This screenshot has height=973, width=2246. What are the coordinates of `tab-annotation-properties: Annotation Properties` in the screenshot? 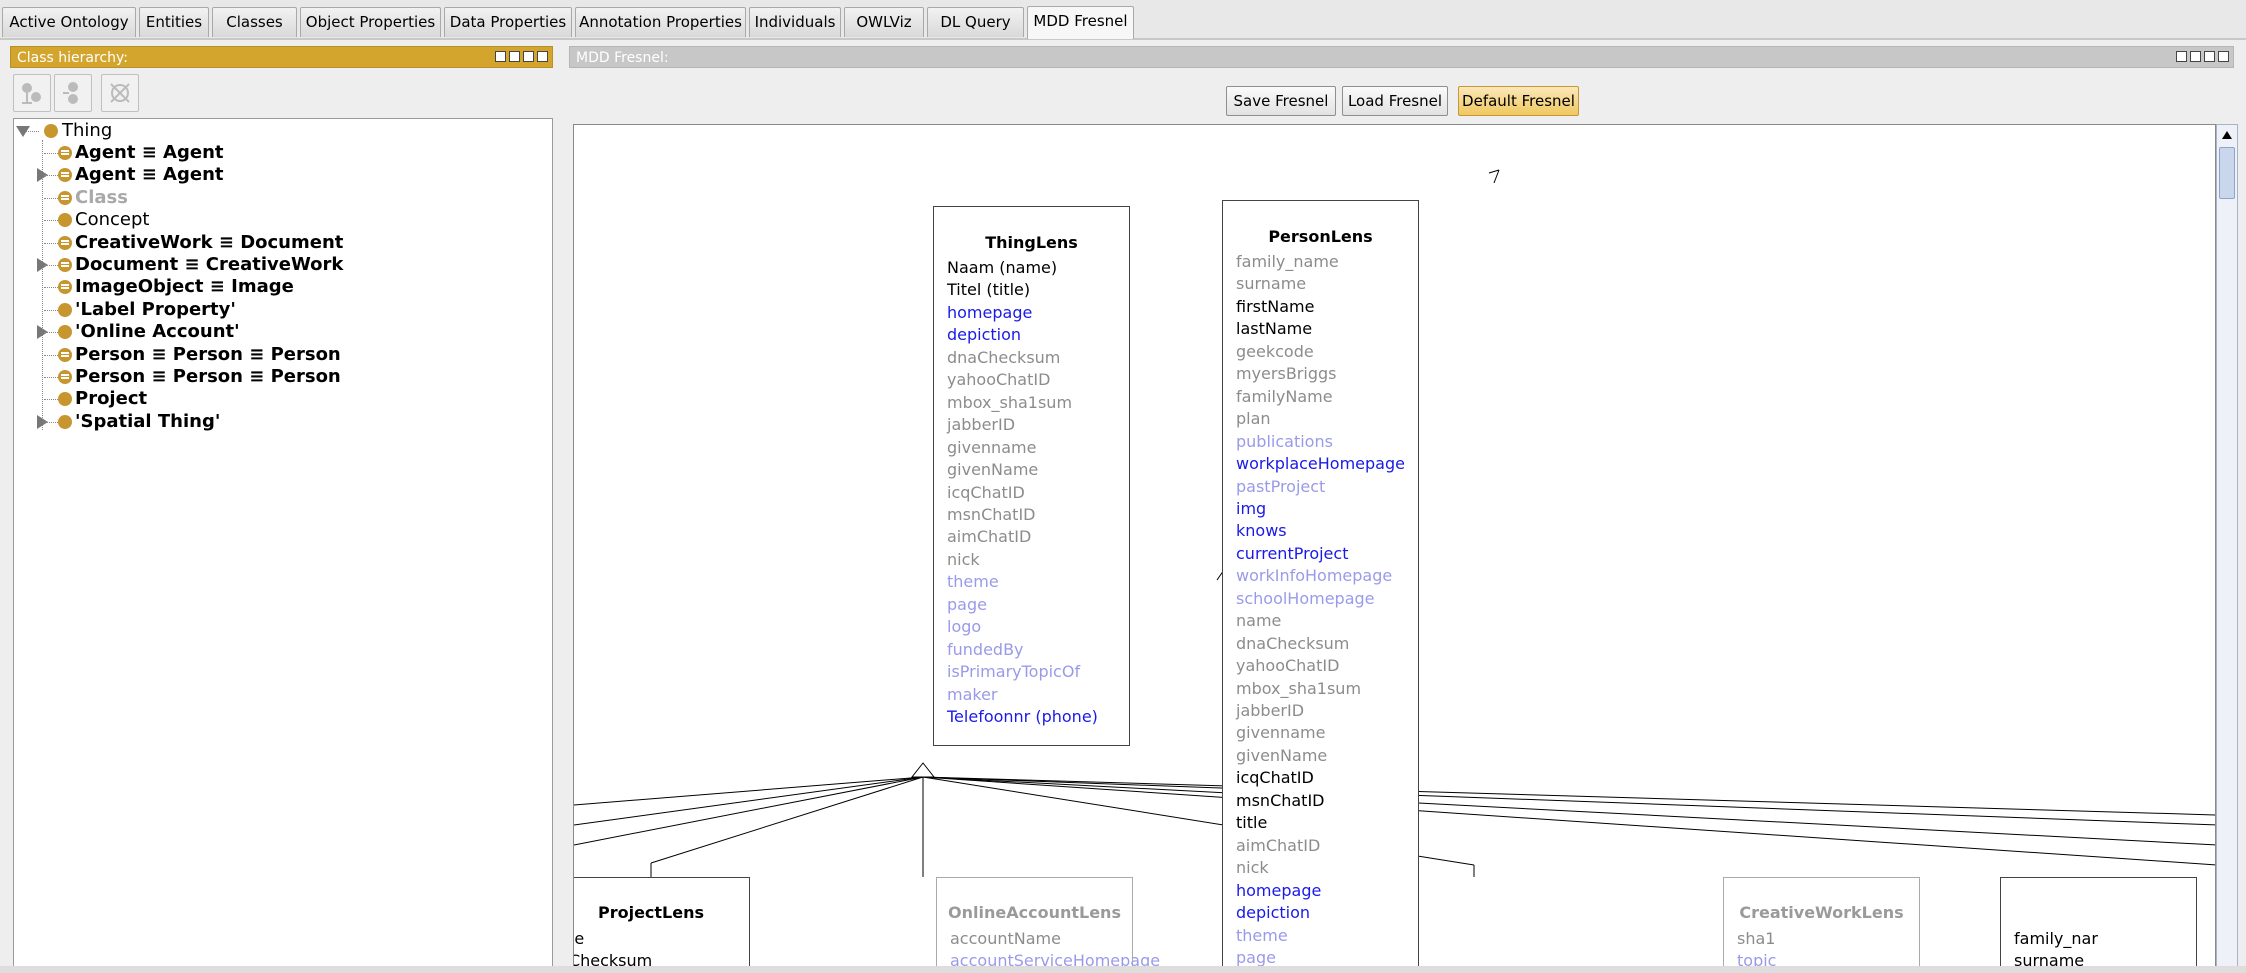 It's located at (660, 22).